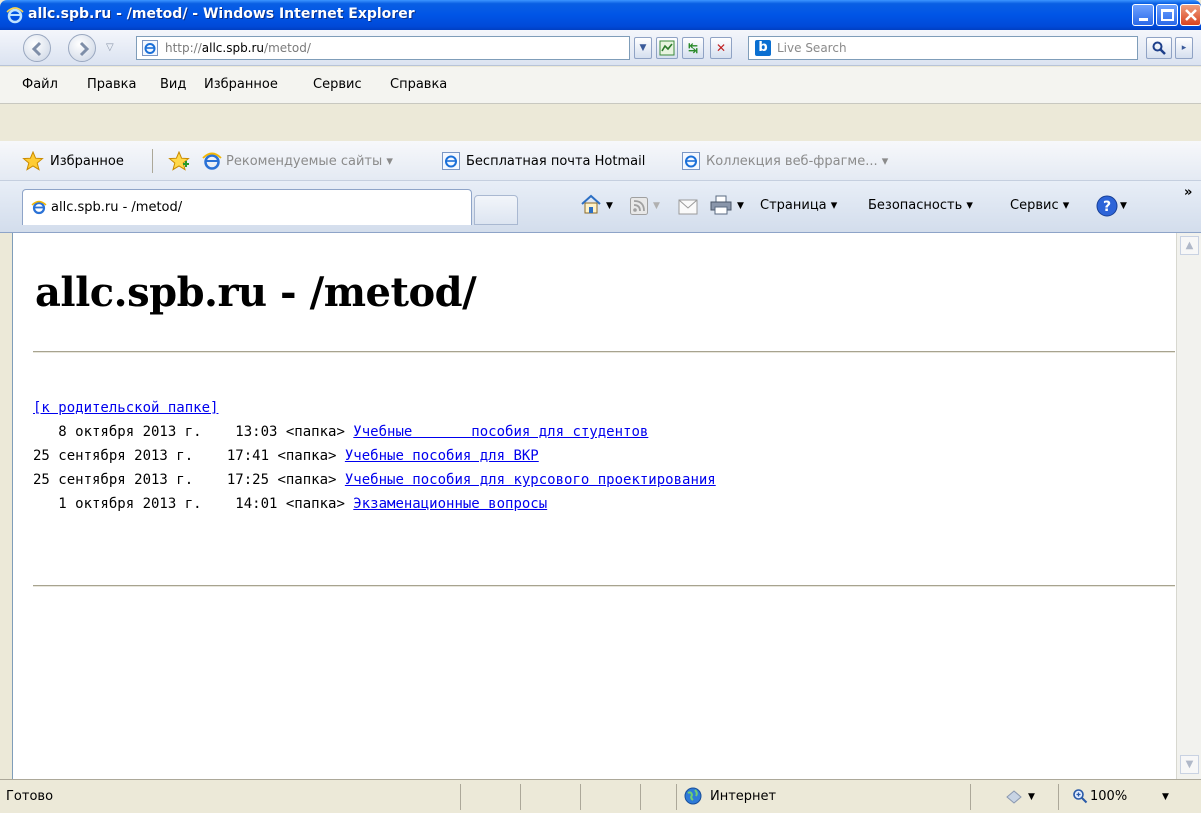 Image resolution: width=1201 pixels, height=813 pixels. I want to click on url-prefix: http://, so click(183, 48).